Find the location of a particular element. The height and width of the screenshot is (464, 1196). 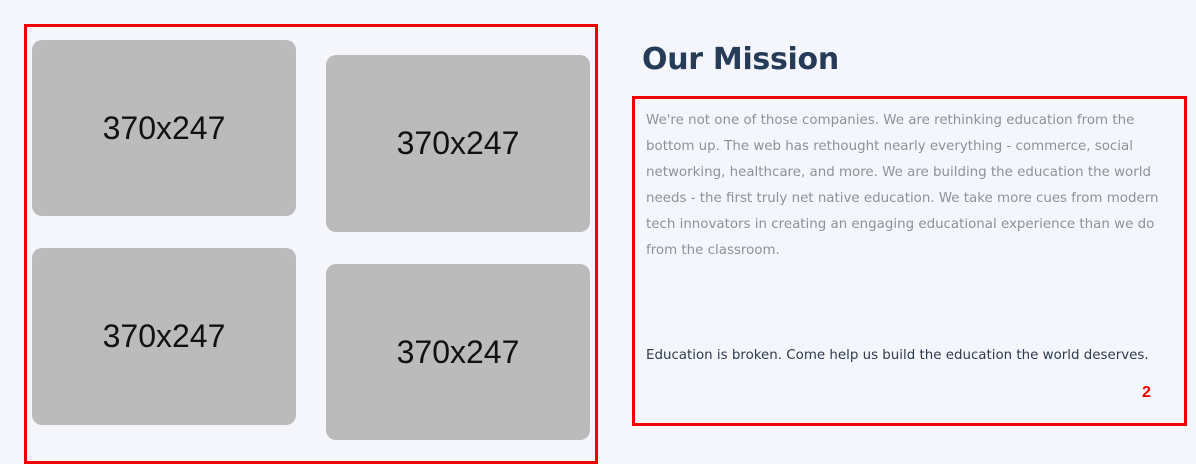

image-placeholder-bottom-right: 370x247 is located at coordinates (458, 352).